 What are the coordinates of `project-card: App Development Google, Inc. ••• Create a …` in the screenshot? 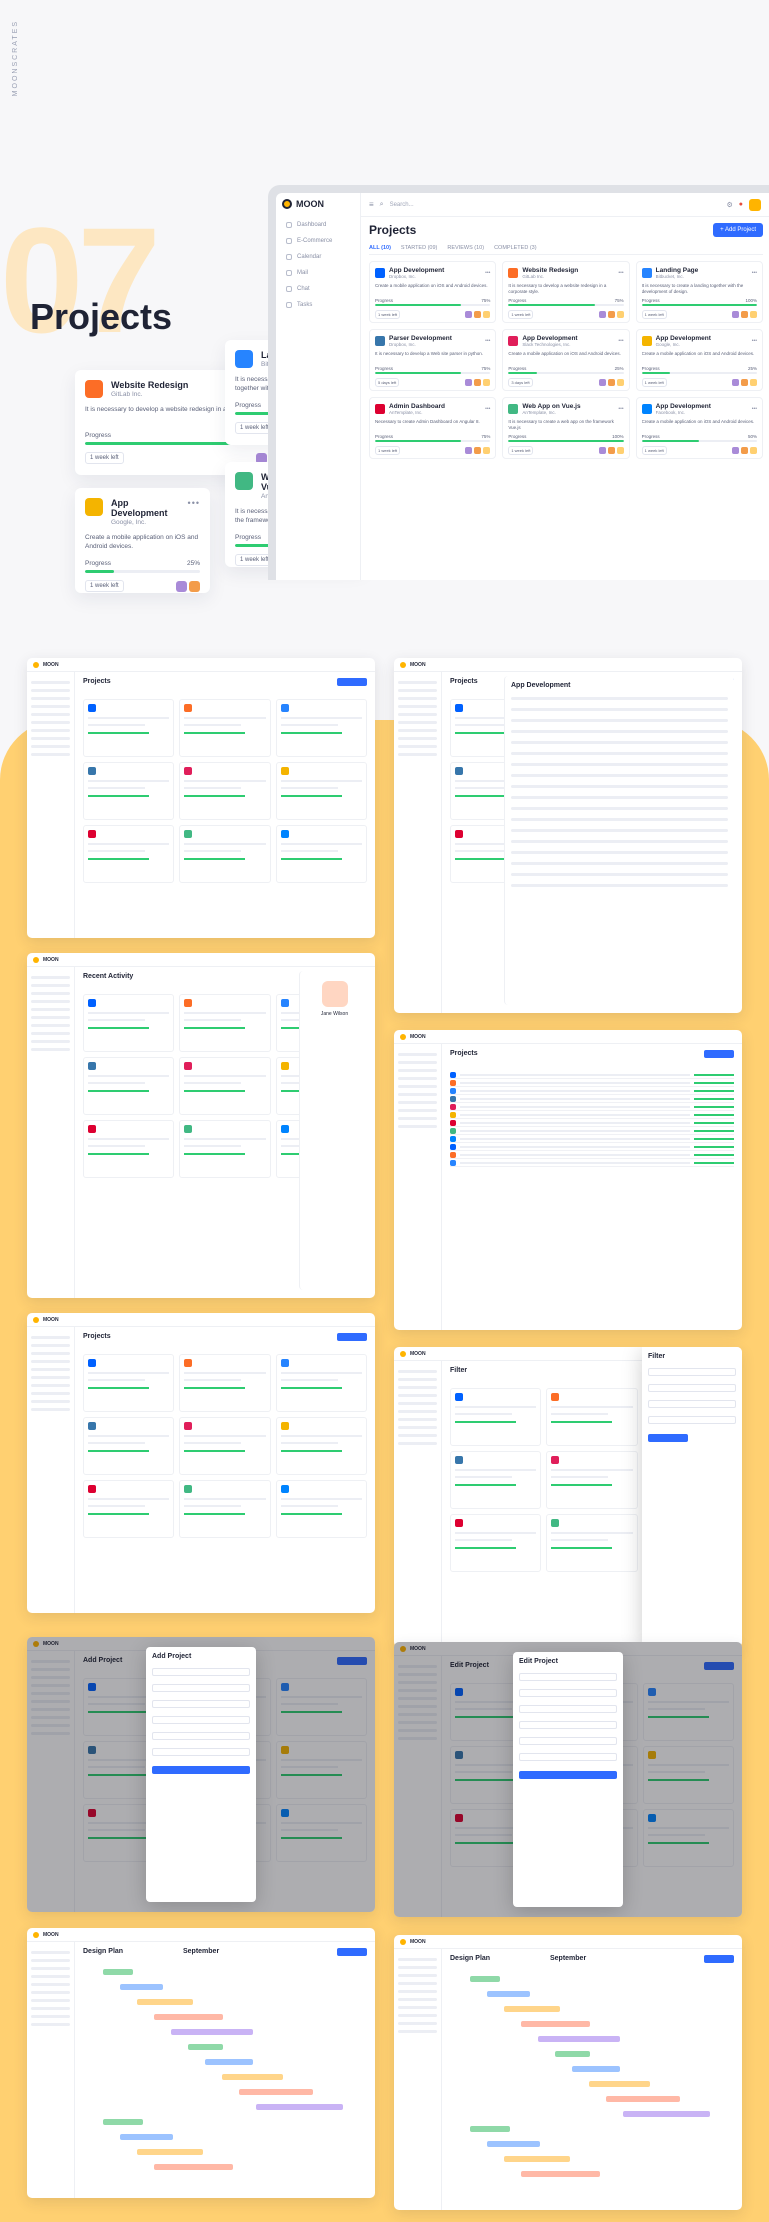 It's located at (699, 360).